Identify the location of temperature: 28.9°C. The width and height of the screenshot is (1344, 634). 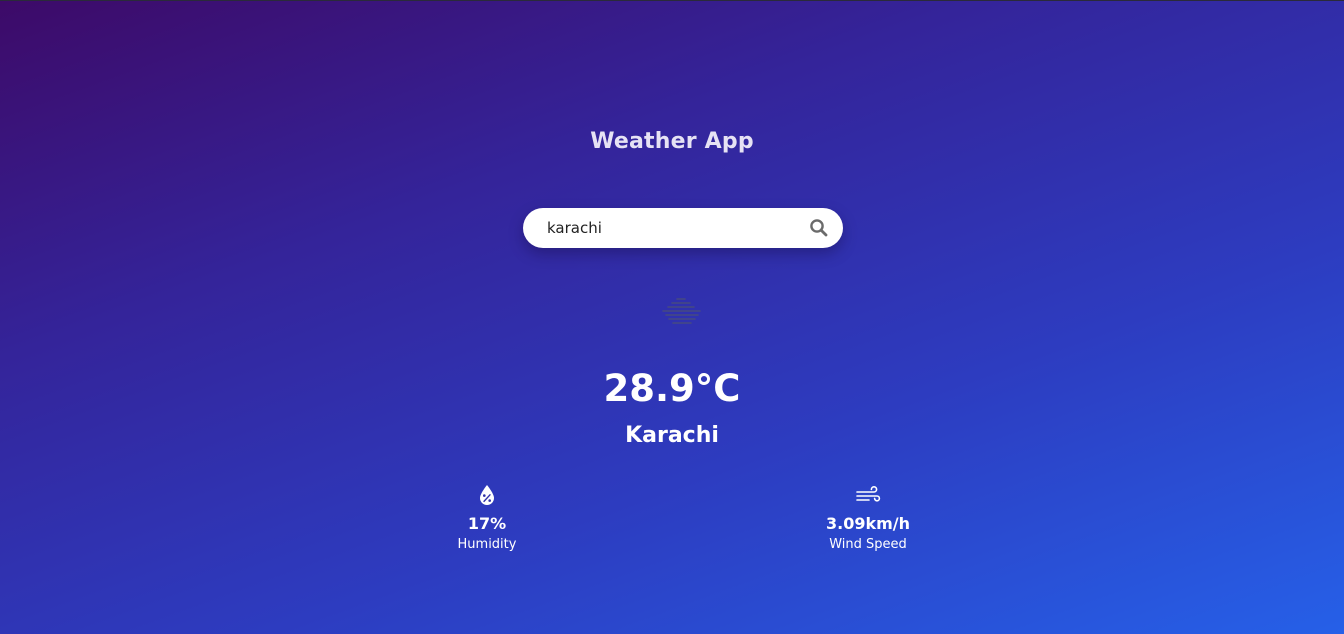
(672, 388).